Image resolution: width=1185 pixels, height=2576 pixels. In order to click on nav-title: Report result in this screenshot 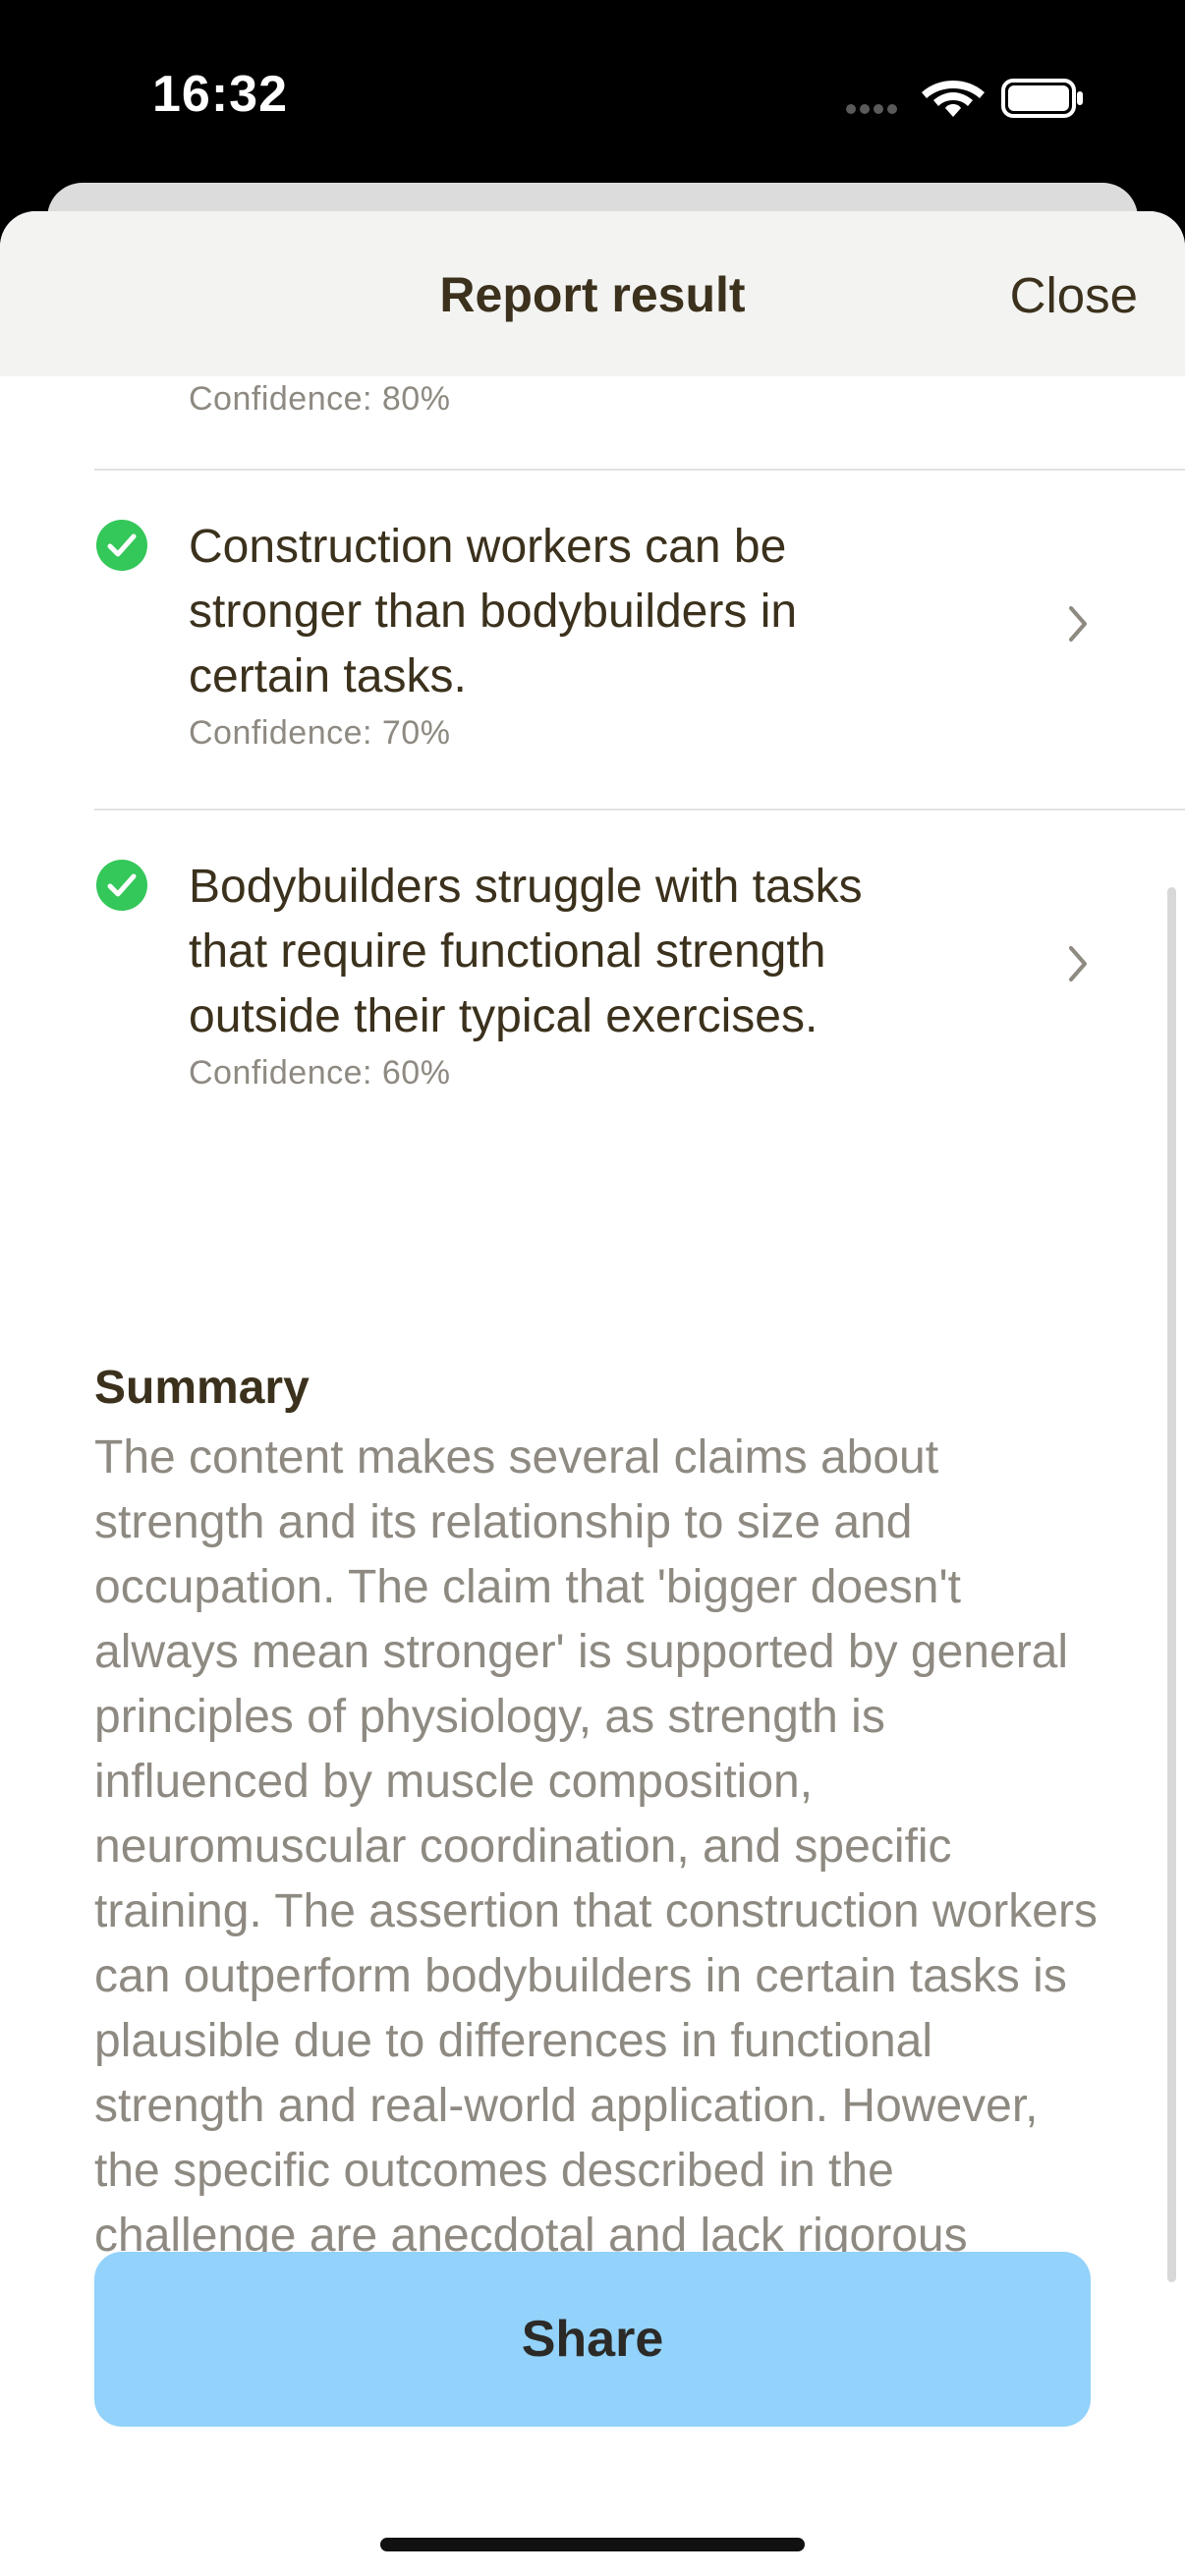, I will do `click(592, 294)`.